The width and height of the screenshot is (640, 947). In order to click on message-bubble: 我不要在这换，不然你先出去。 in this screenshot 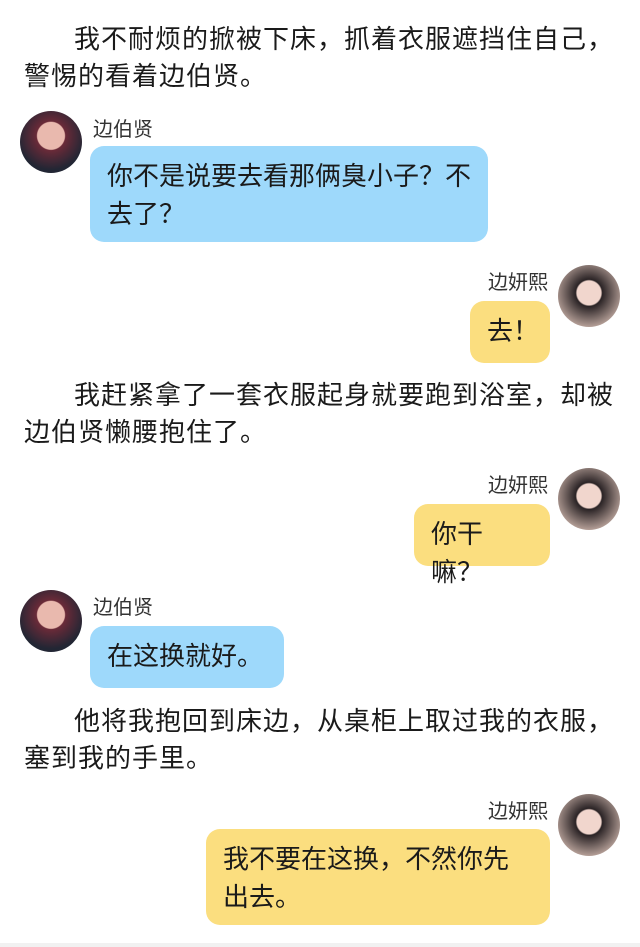, I will do `click(378, 877)`.